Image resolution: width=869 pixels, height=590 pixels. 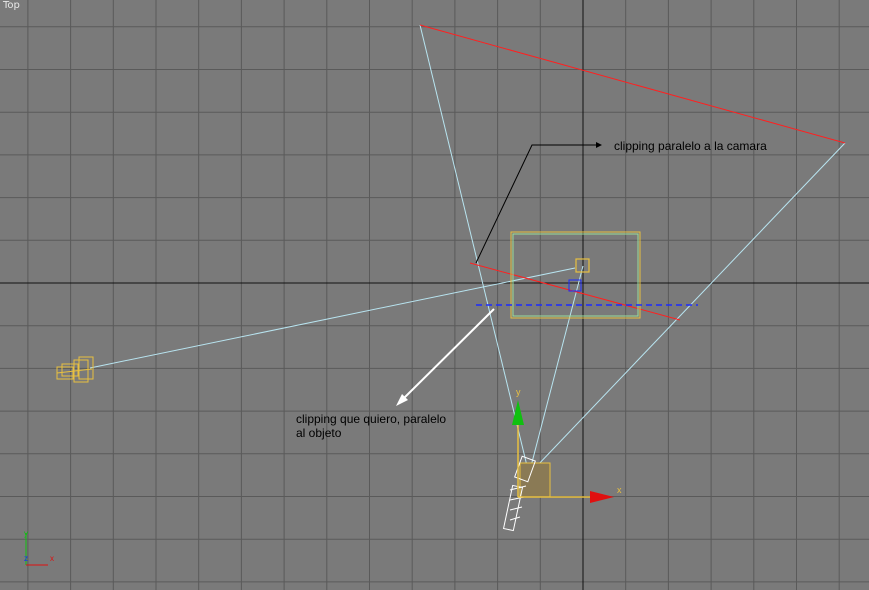 I want to click on far-clip-plane, so click(x=632, y=84).